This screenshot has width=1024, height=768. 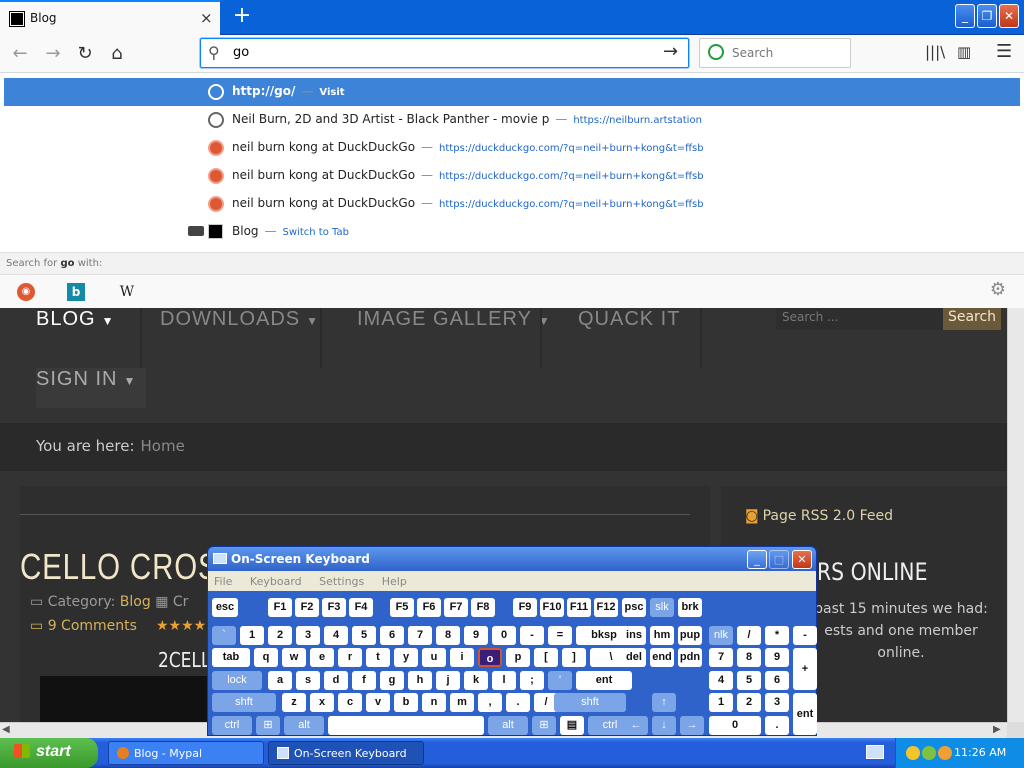 I want to click on osk-key: z, so click(x=294, y=702).